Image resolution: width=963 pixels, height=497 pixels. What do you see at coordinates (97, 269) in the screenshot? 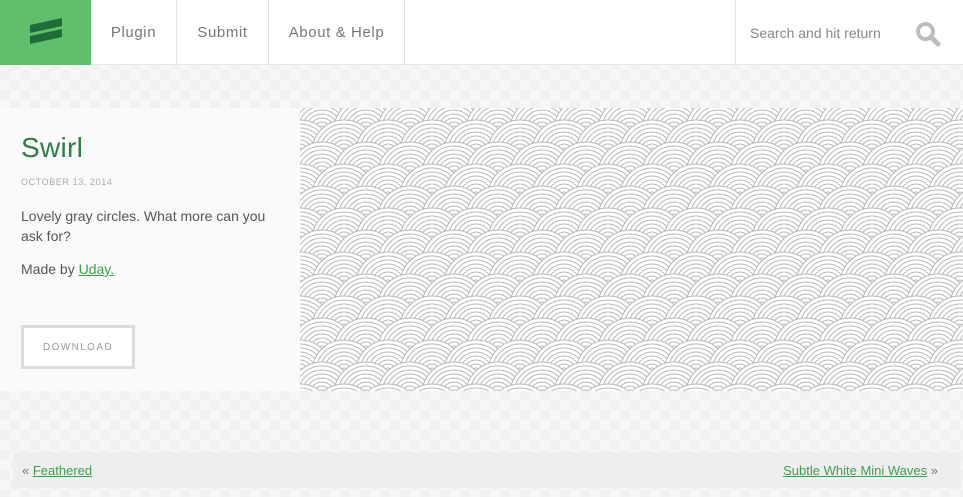
I see `author-link: Uday.` at bounding box center [97, 269].